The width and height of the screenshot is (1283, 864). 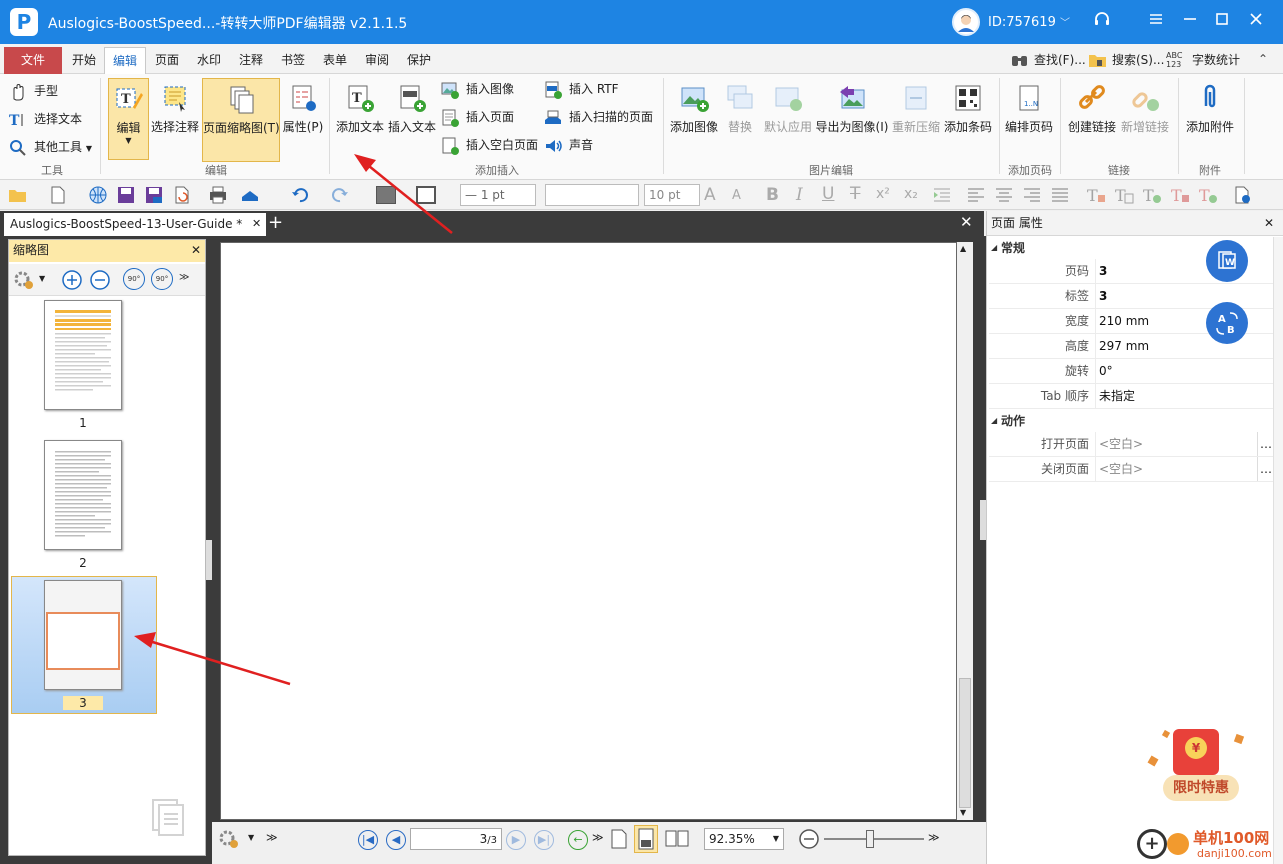 I want to click on align-left-icon, so click(x=976, y=195).